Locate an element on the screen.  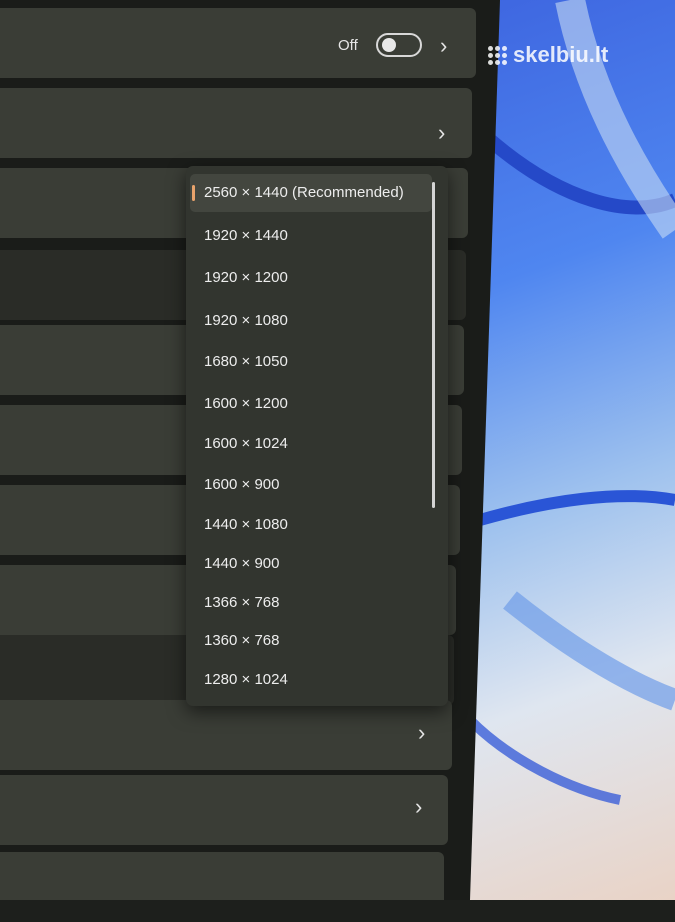
resolution-option: 1280 × 1024 is located at coordinates (311, 680).